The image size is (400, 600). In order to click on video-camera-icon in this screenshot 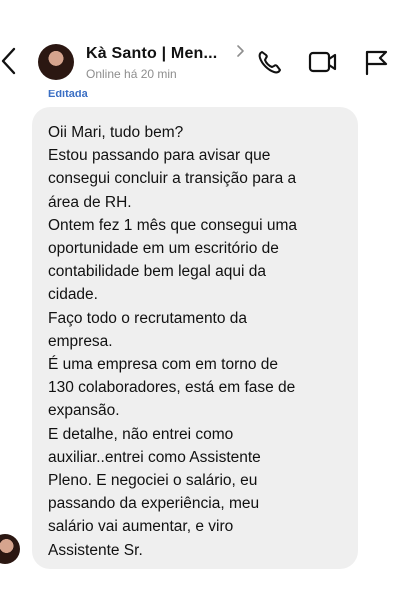, I will do `click(322, 62)`.